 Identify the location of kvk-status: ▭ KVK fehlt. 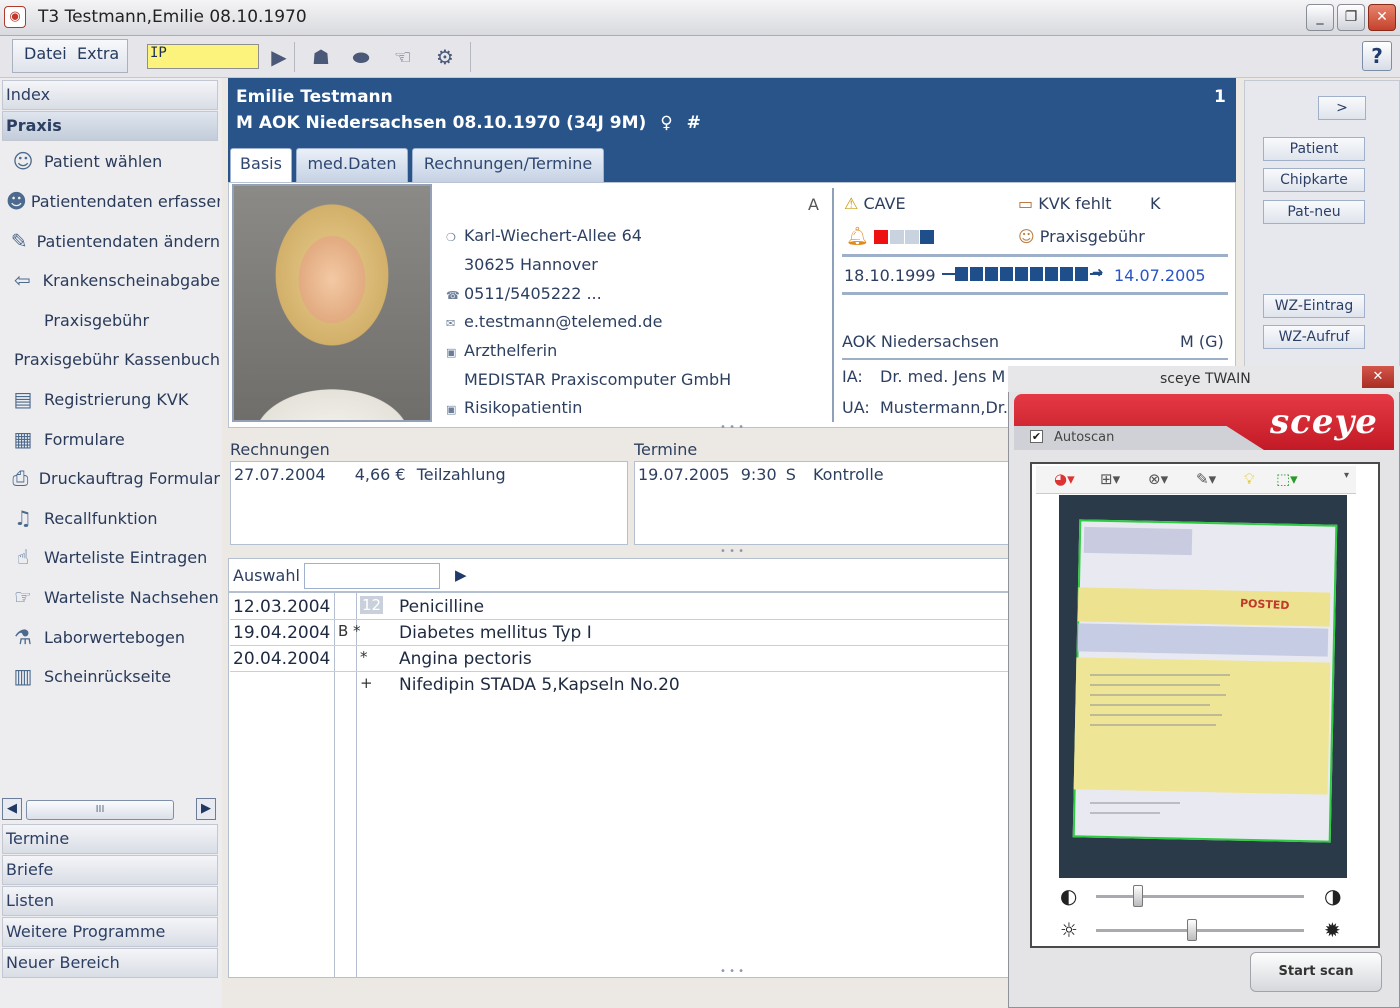
(1065, 203).